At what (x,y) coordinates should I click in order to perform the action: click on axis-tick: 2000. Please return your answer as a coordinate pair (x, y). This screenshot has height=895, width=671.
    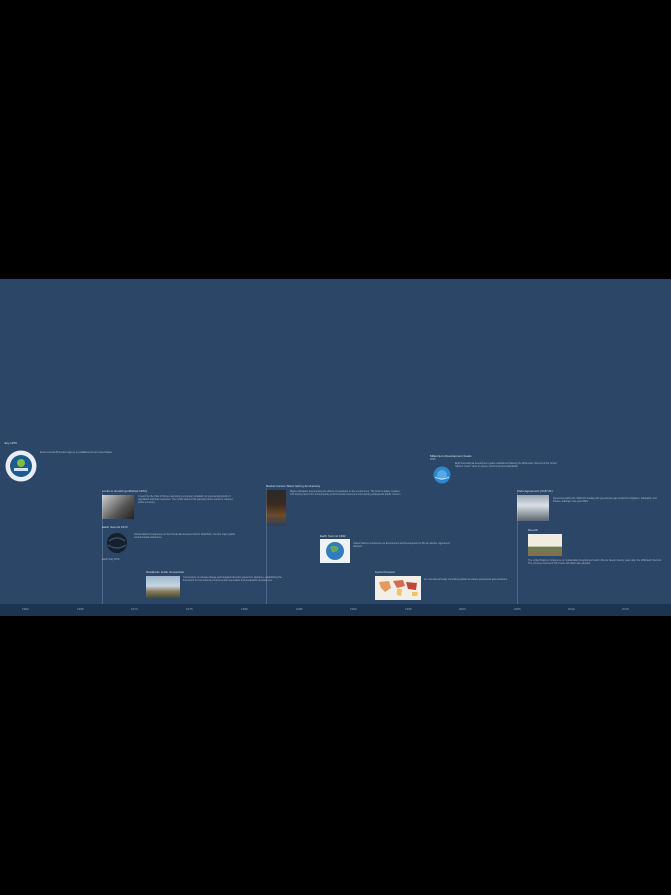
    Looking at the image, I should click on (462, 609).